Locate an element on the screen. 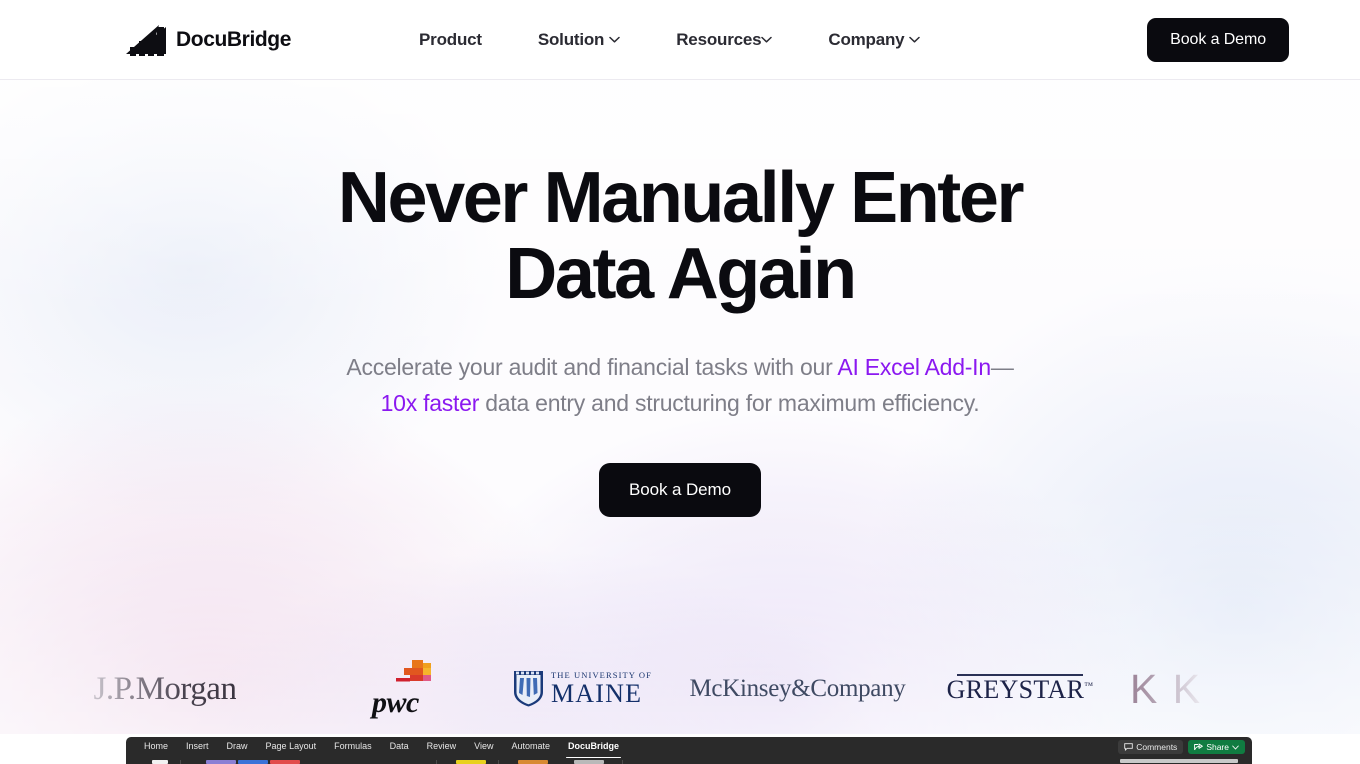 The image size is (1360, 764). subhead-highlight-10x-faster: 10x faster is located at coordinates (430, 402).